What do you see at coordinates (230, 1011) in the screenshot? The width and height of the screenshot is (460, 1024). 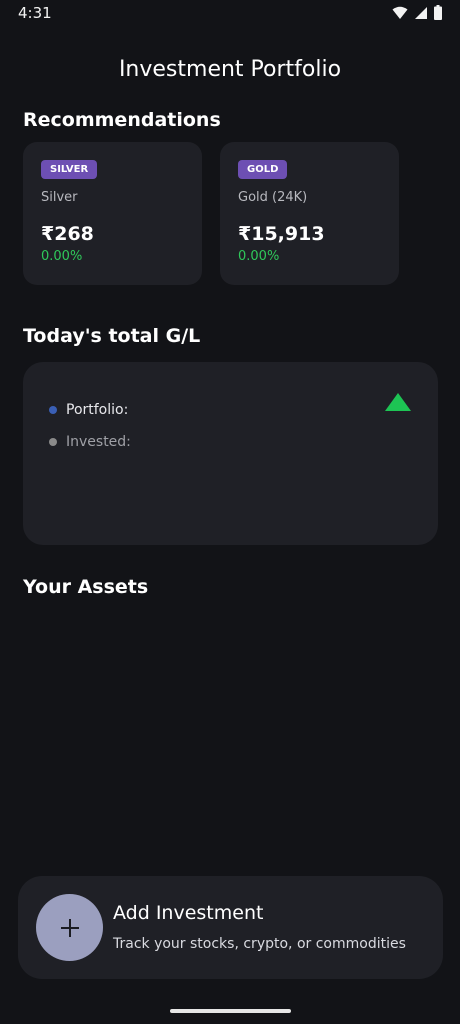 I see `gesture-nav-handle` at bounding box center [230, 1011].